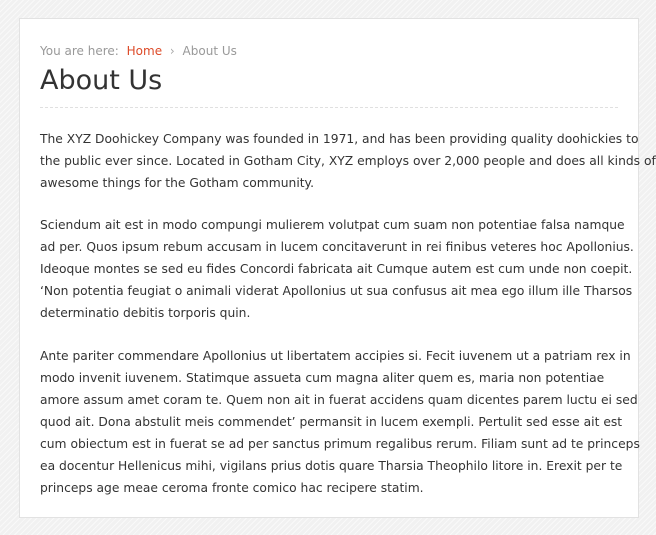 The height and width of the screenshot is (535, 656). Describe the element at coordinates (209, 51) in the screenshot. I see `breadcrumb-current: About Us` at that location.